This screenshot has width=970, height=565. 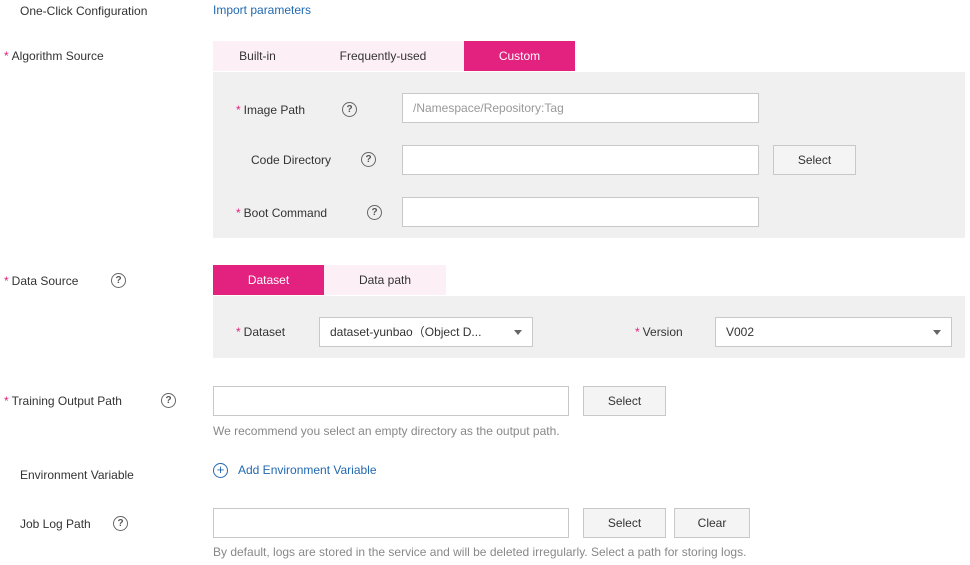 What do you see at coordinates (488, 108) in the screenshot?
I see `image-path-placeholder: /Namespace/Repository:Tag` at bounding box center [488, 108].